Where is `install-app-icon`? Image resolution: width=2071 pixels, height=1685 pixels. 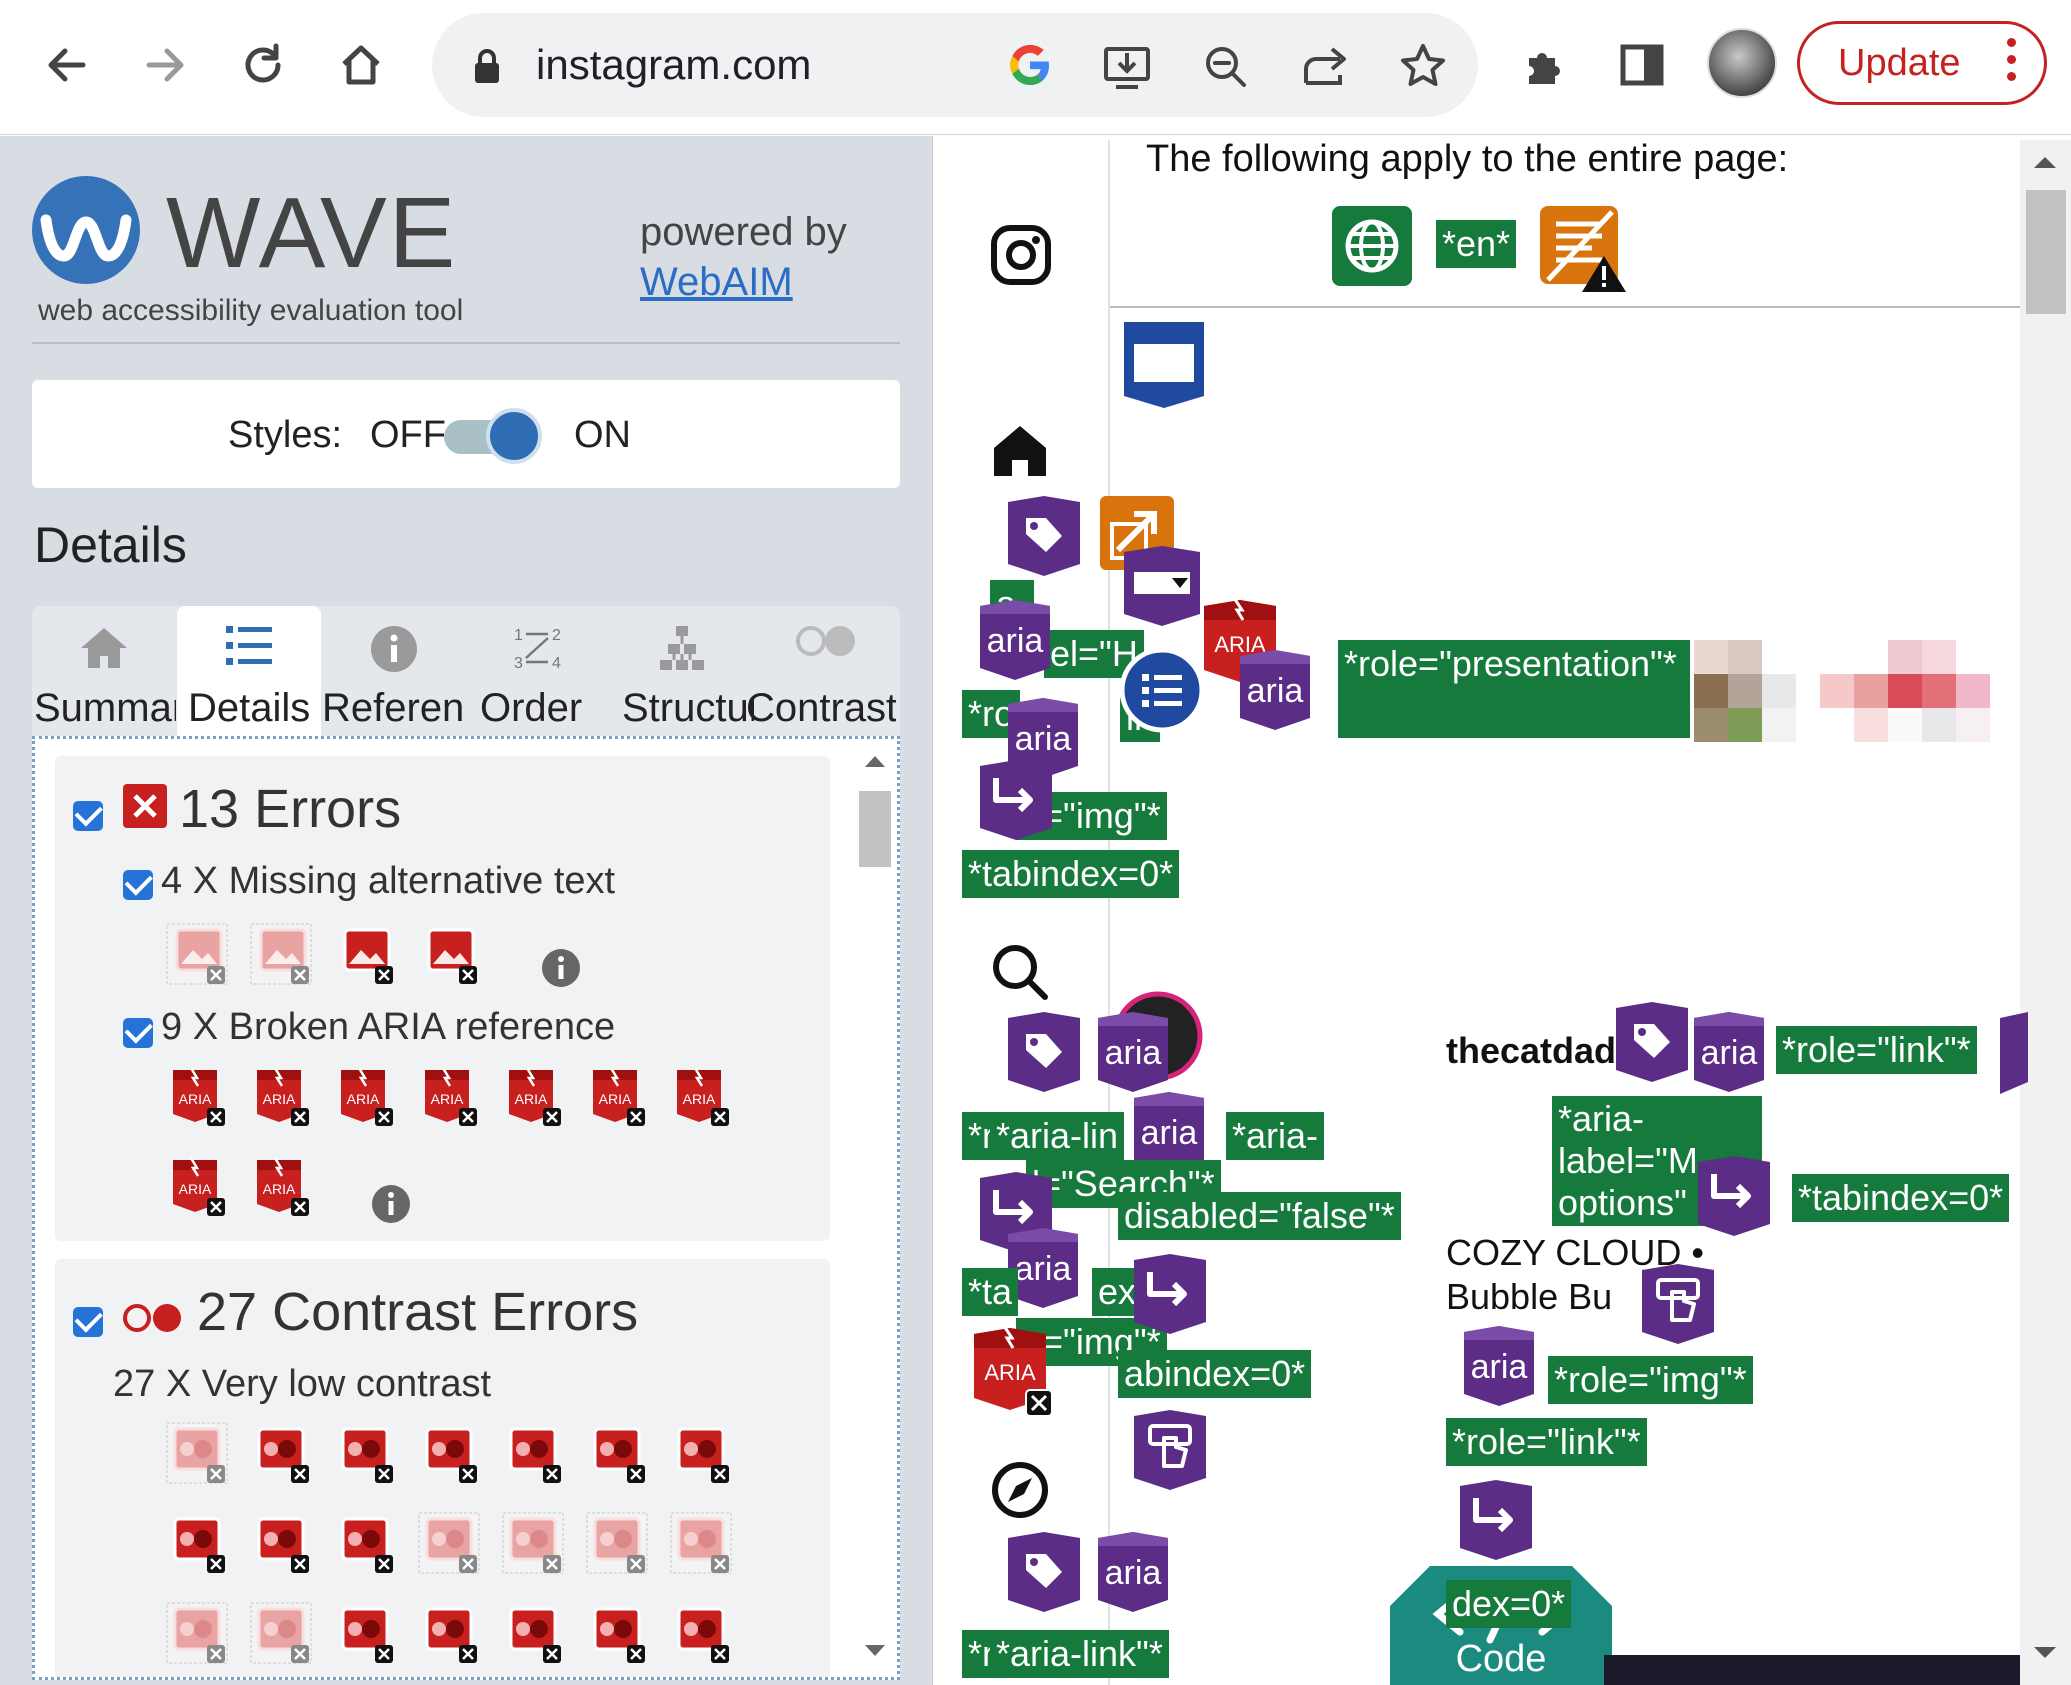
install-app-icon is located at coordinates (1127, 67).